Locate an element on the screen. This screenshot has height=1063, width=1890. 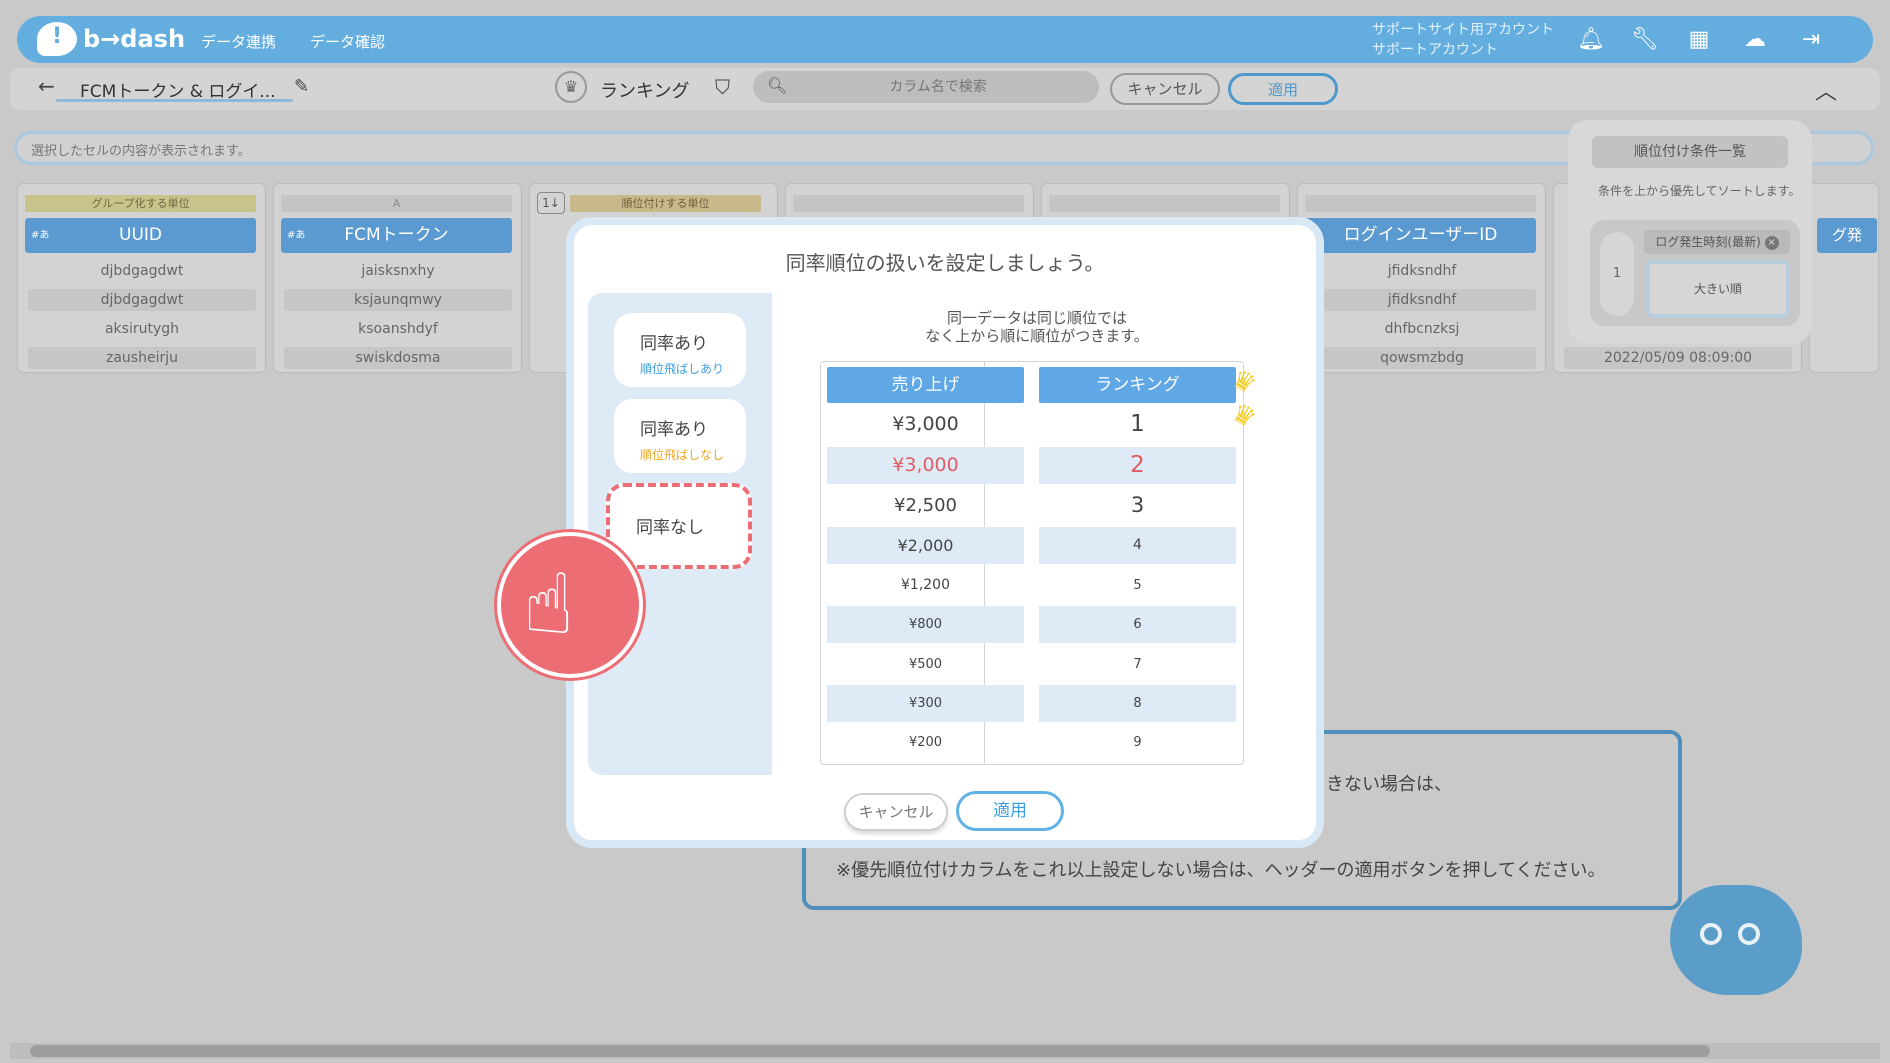
column-tag: グループ化する単位 is located at coordinates (140, 203).